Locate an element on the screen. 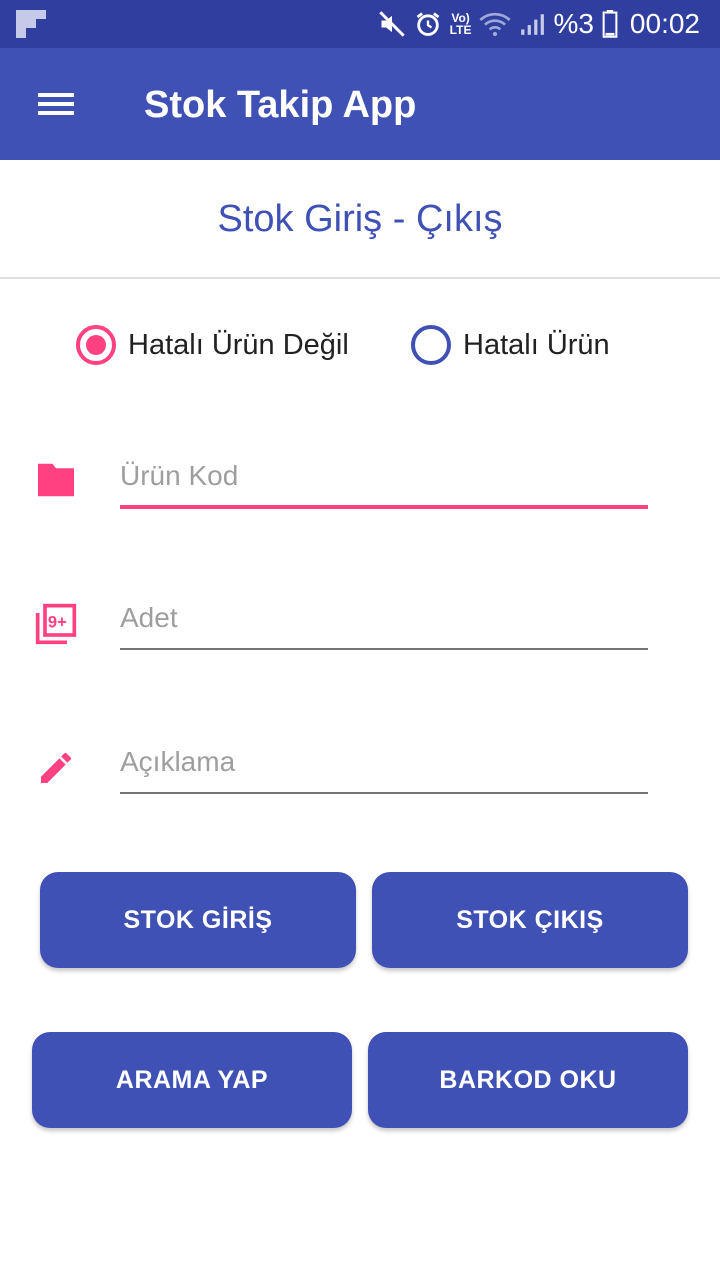 This screenshot has height=1280, width=720. quantity-input is located at coordinates (384, 618).